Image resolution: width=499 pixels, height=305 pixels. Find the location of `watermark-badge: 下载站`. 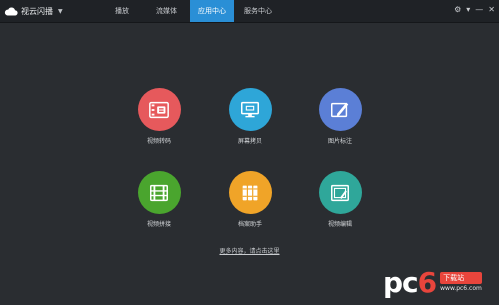

watermark-badge: 下载站 is located at coordinates (461, 278).